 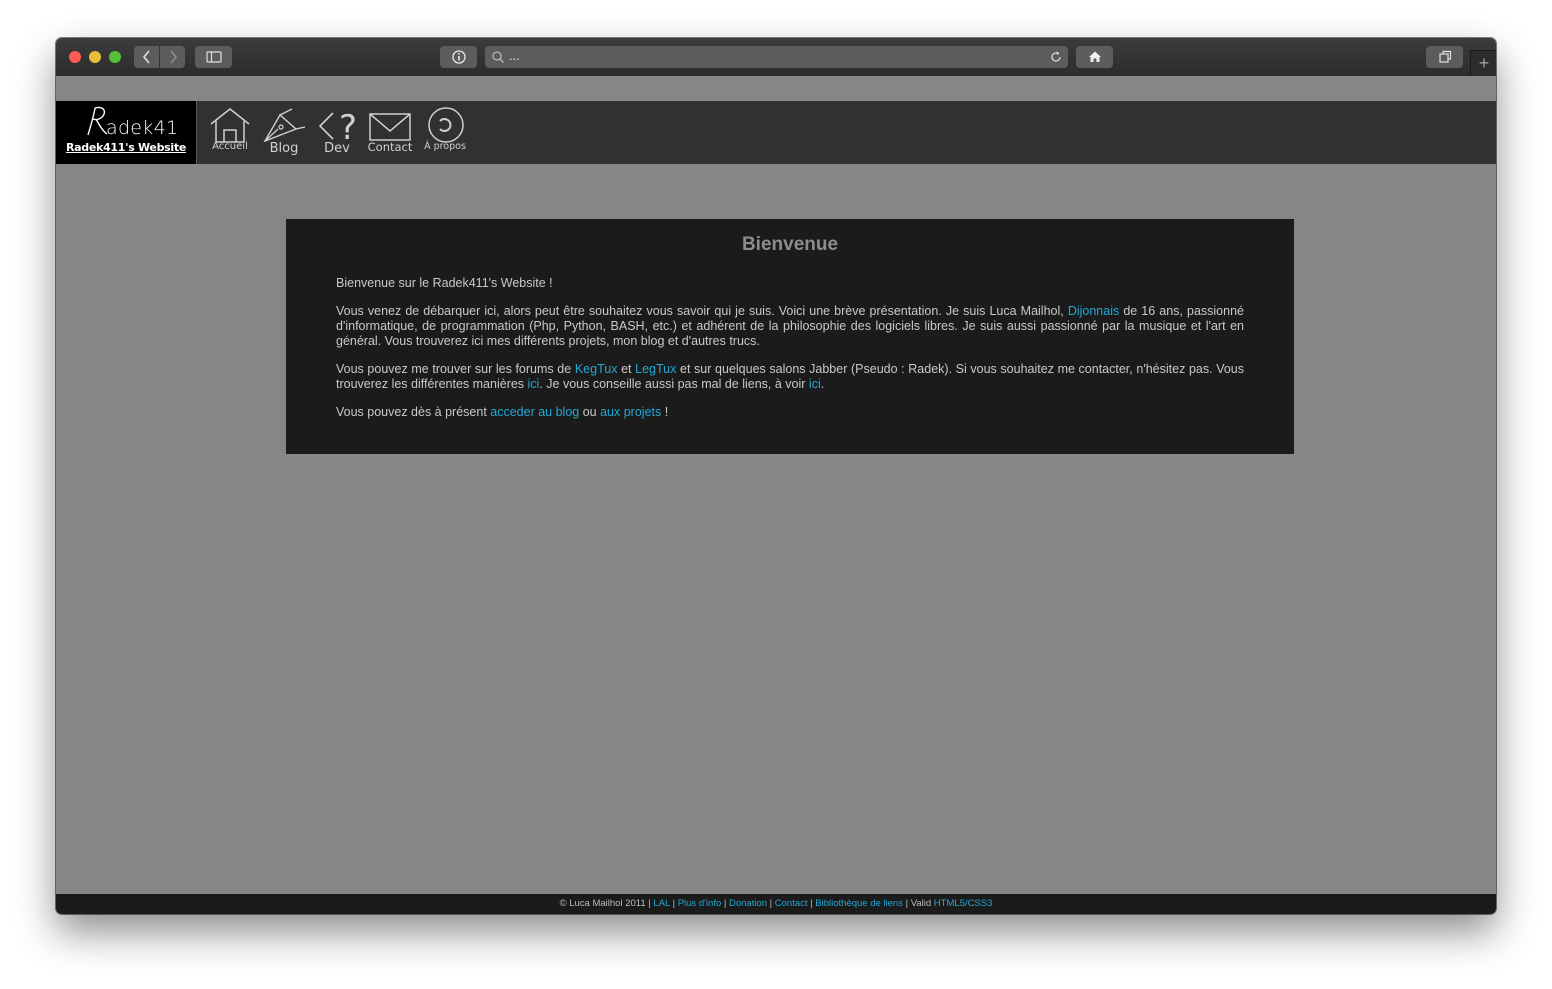 What do you see at coordinates (95, 57) in the screenshot?
I see `minimize-window-button` at bounding box center [95, 57].